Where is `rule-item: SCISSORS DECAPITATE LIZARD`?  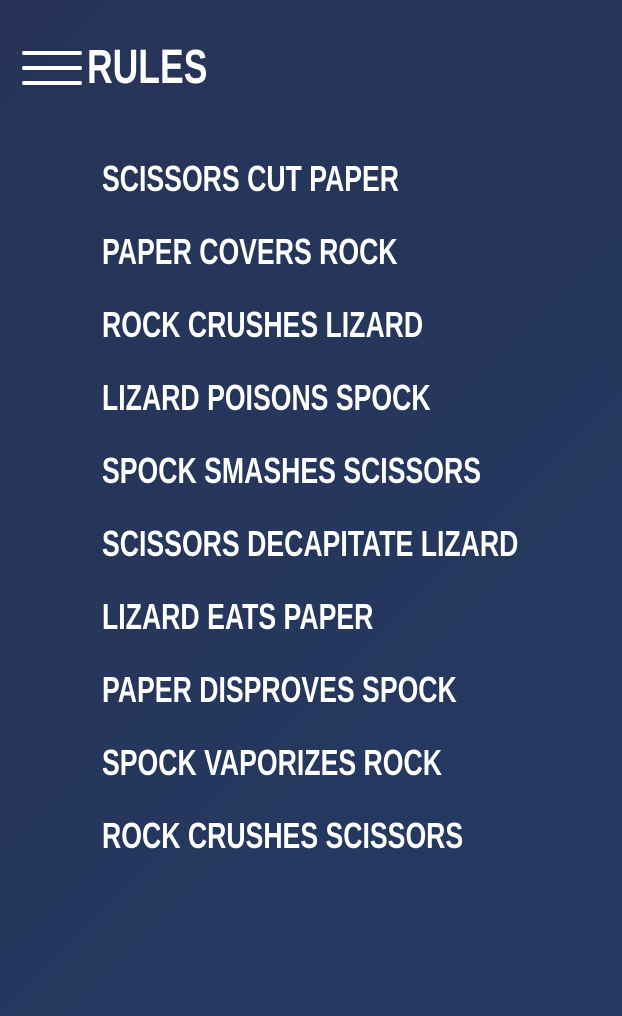 rule-item: SCISSORS DECAPITATE LIZARD is located at coordinates (362, 543).